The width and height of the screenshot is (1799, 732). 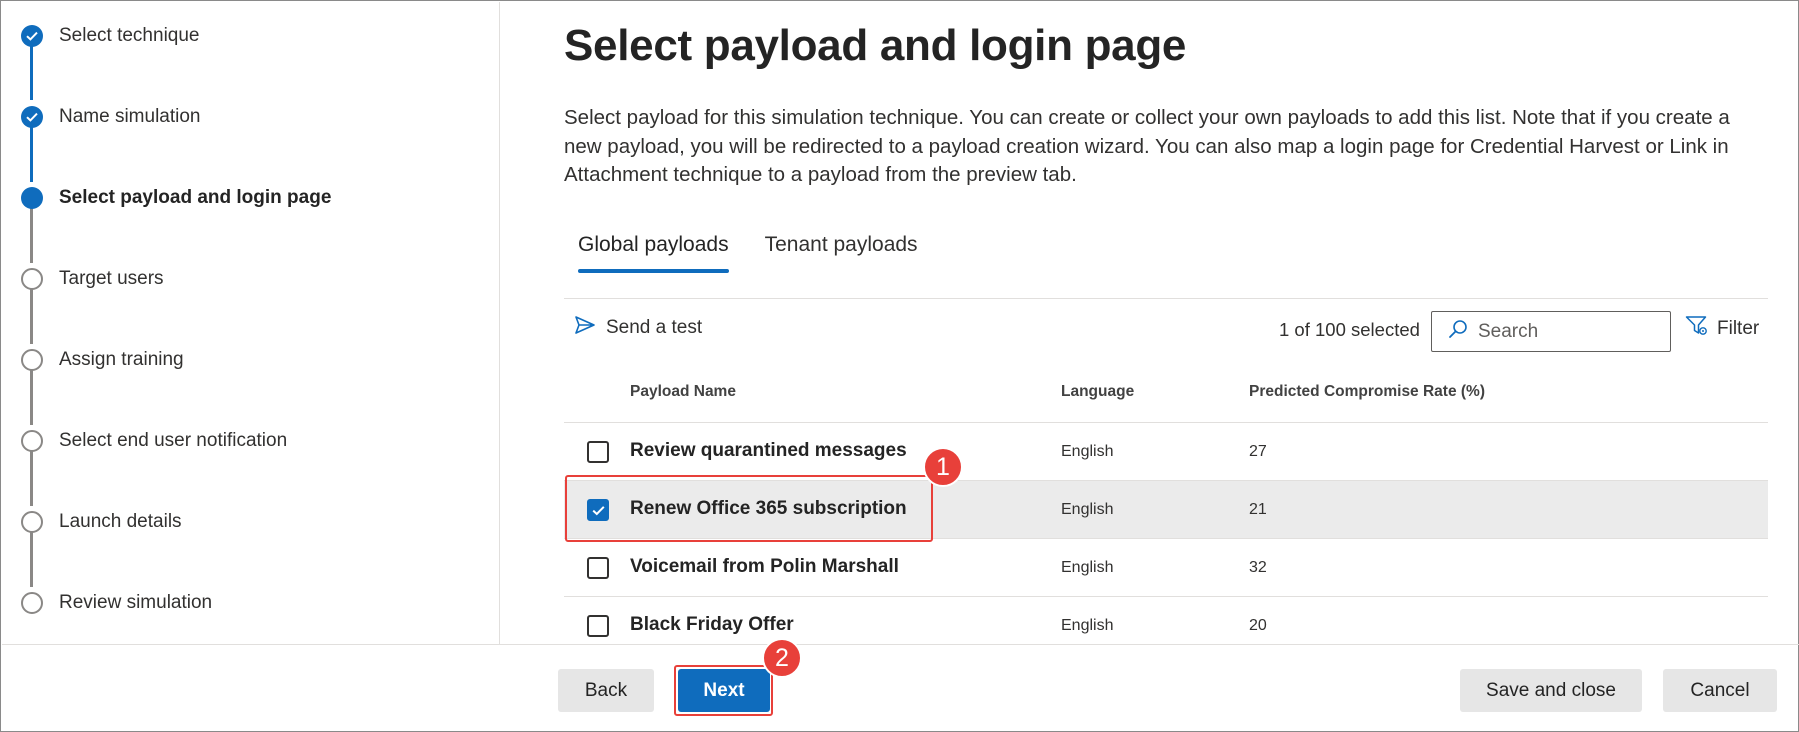 I want to click on compromise-rate-cell: 32, so click(x=1258, y=567).